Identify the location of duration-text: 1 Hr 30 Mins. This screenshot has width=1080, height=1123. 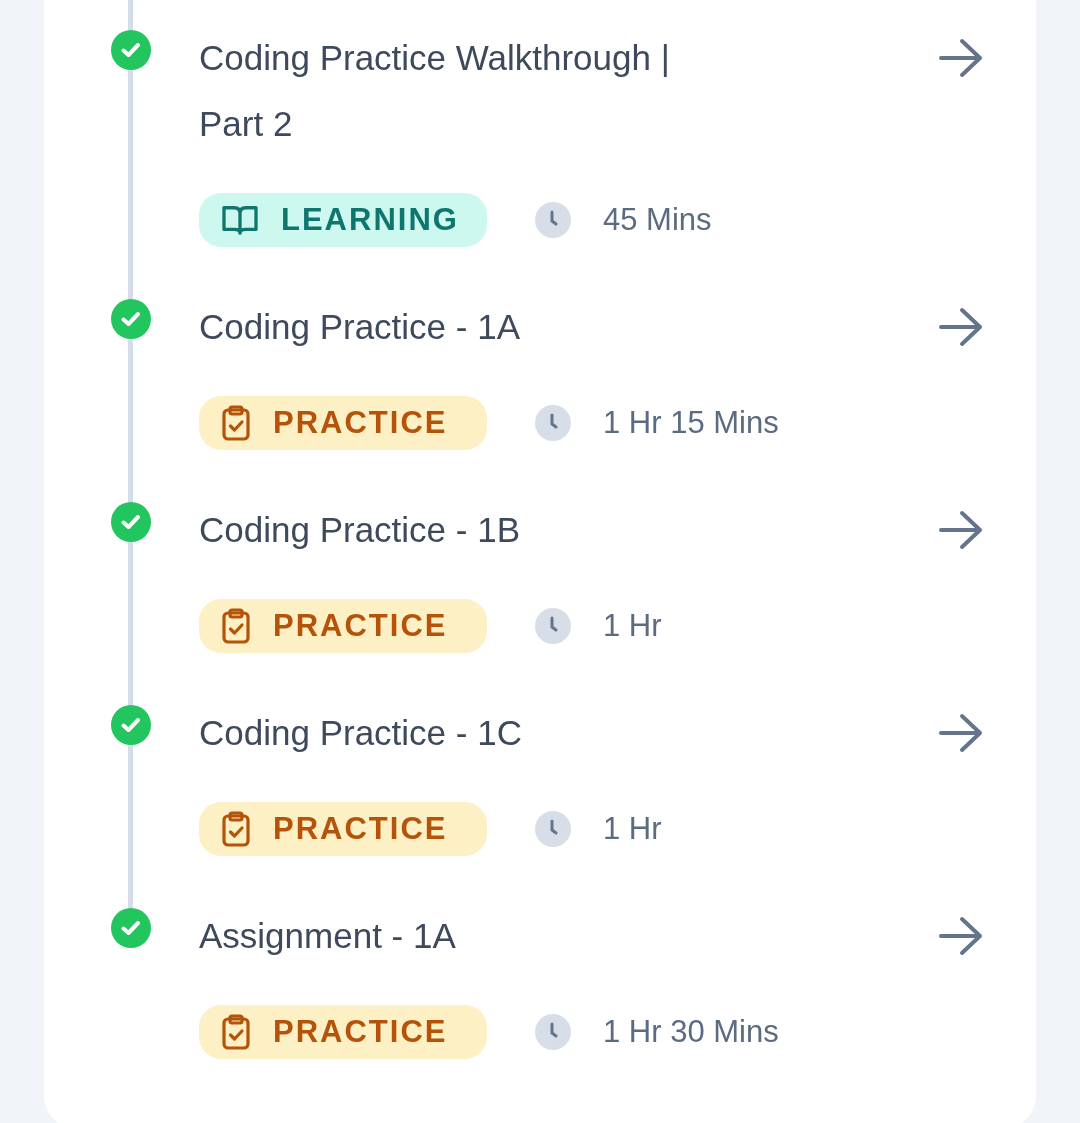
(691, 1032).